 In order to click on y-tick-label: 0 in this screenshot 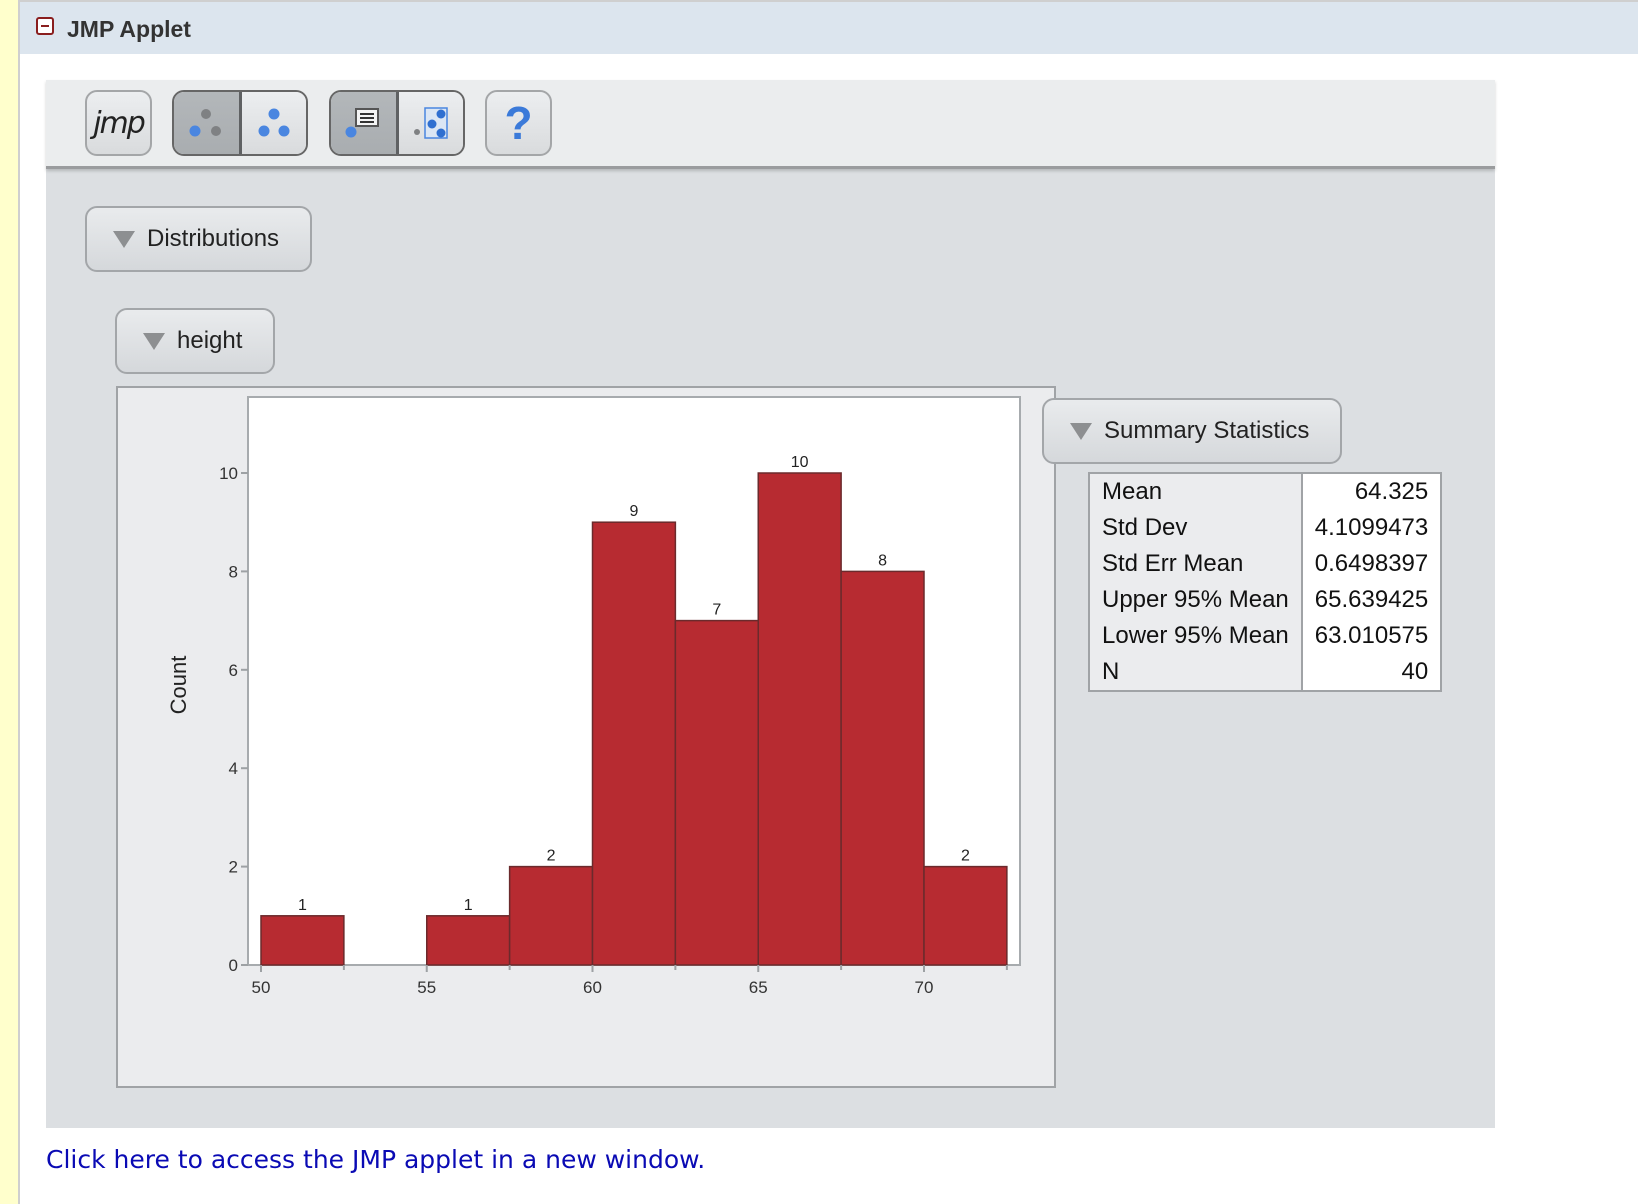, I will do `click(233, 965)`.